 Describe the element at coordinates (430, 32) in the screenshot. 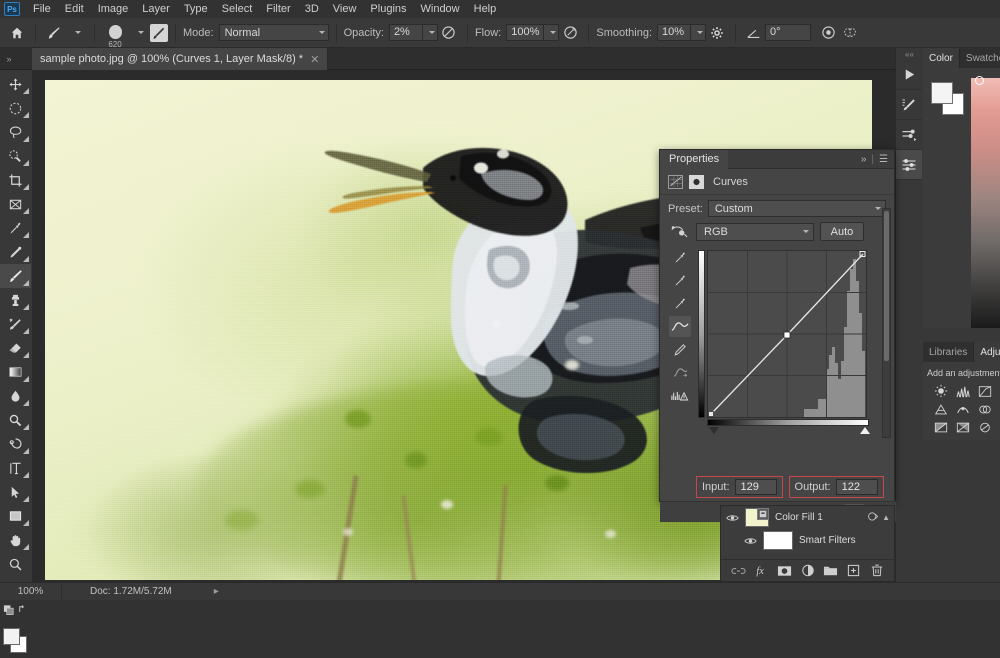

I see `opacity-dropdown` at that location.